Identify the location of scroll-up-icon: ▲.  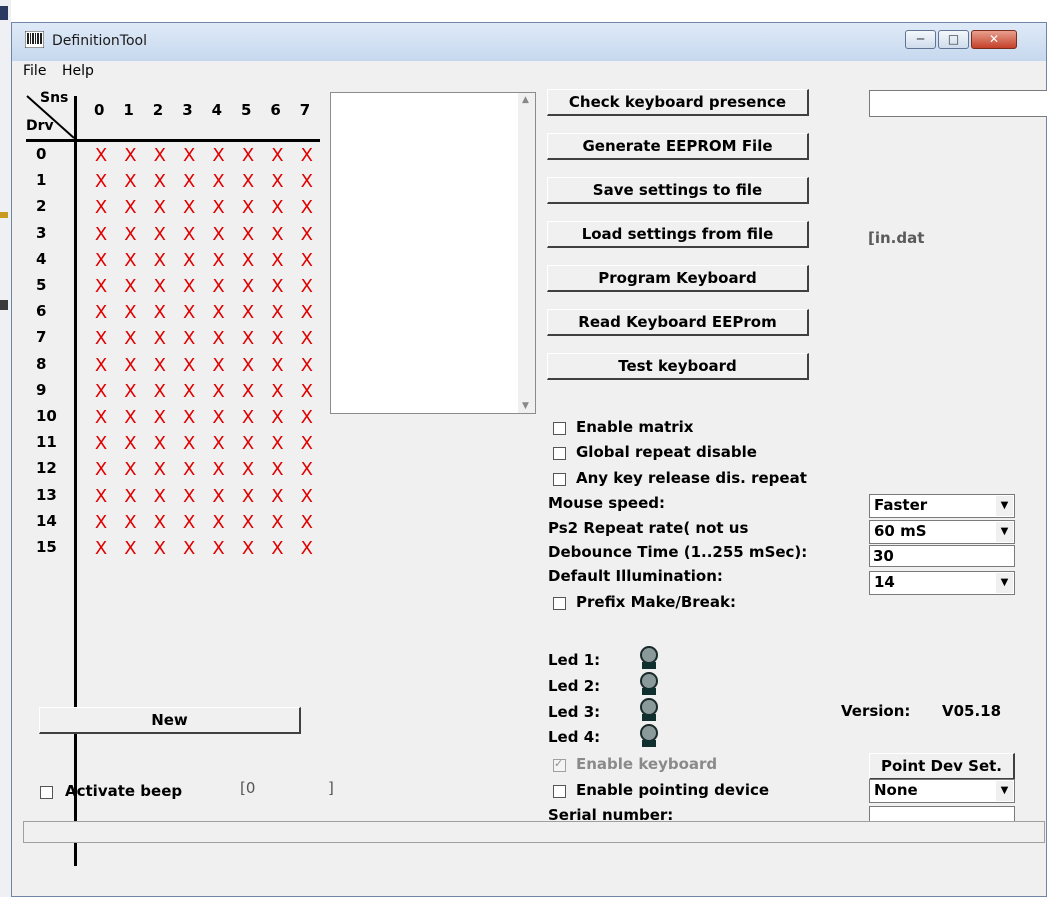
(525, 100).